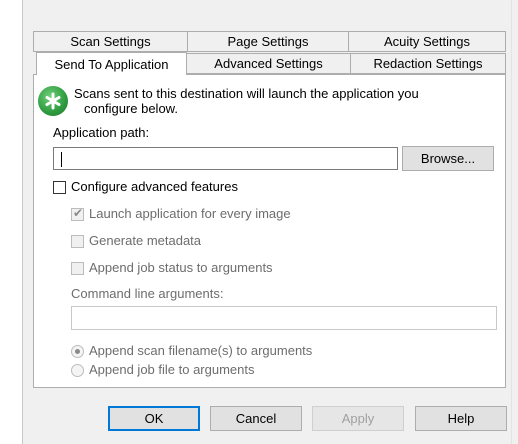  I want to click on command-line-input, so click(284, 318).